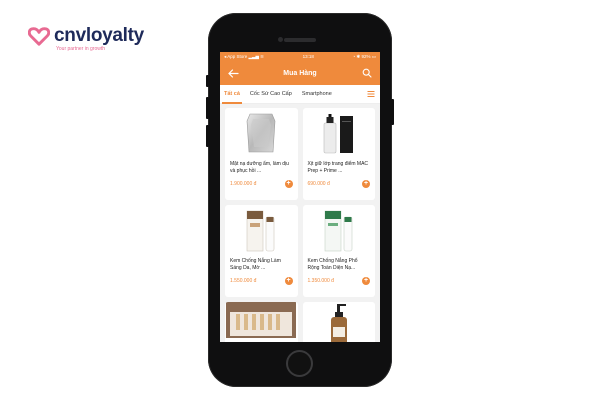  What do you see at coordinates (99, 35) in the screenshot?
I see `brand-name: cnvloyalty` at bounding box center [99, 35].